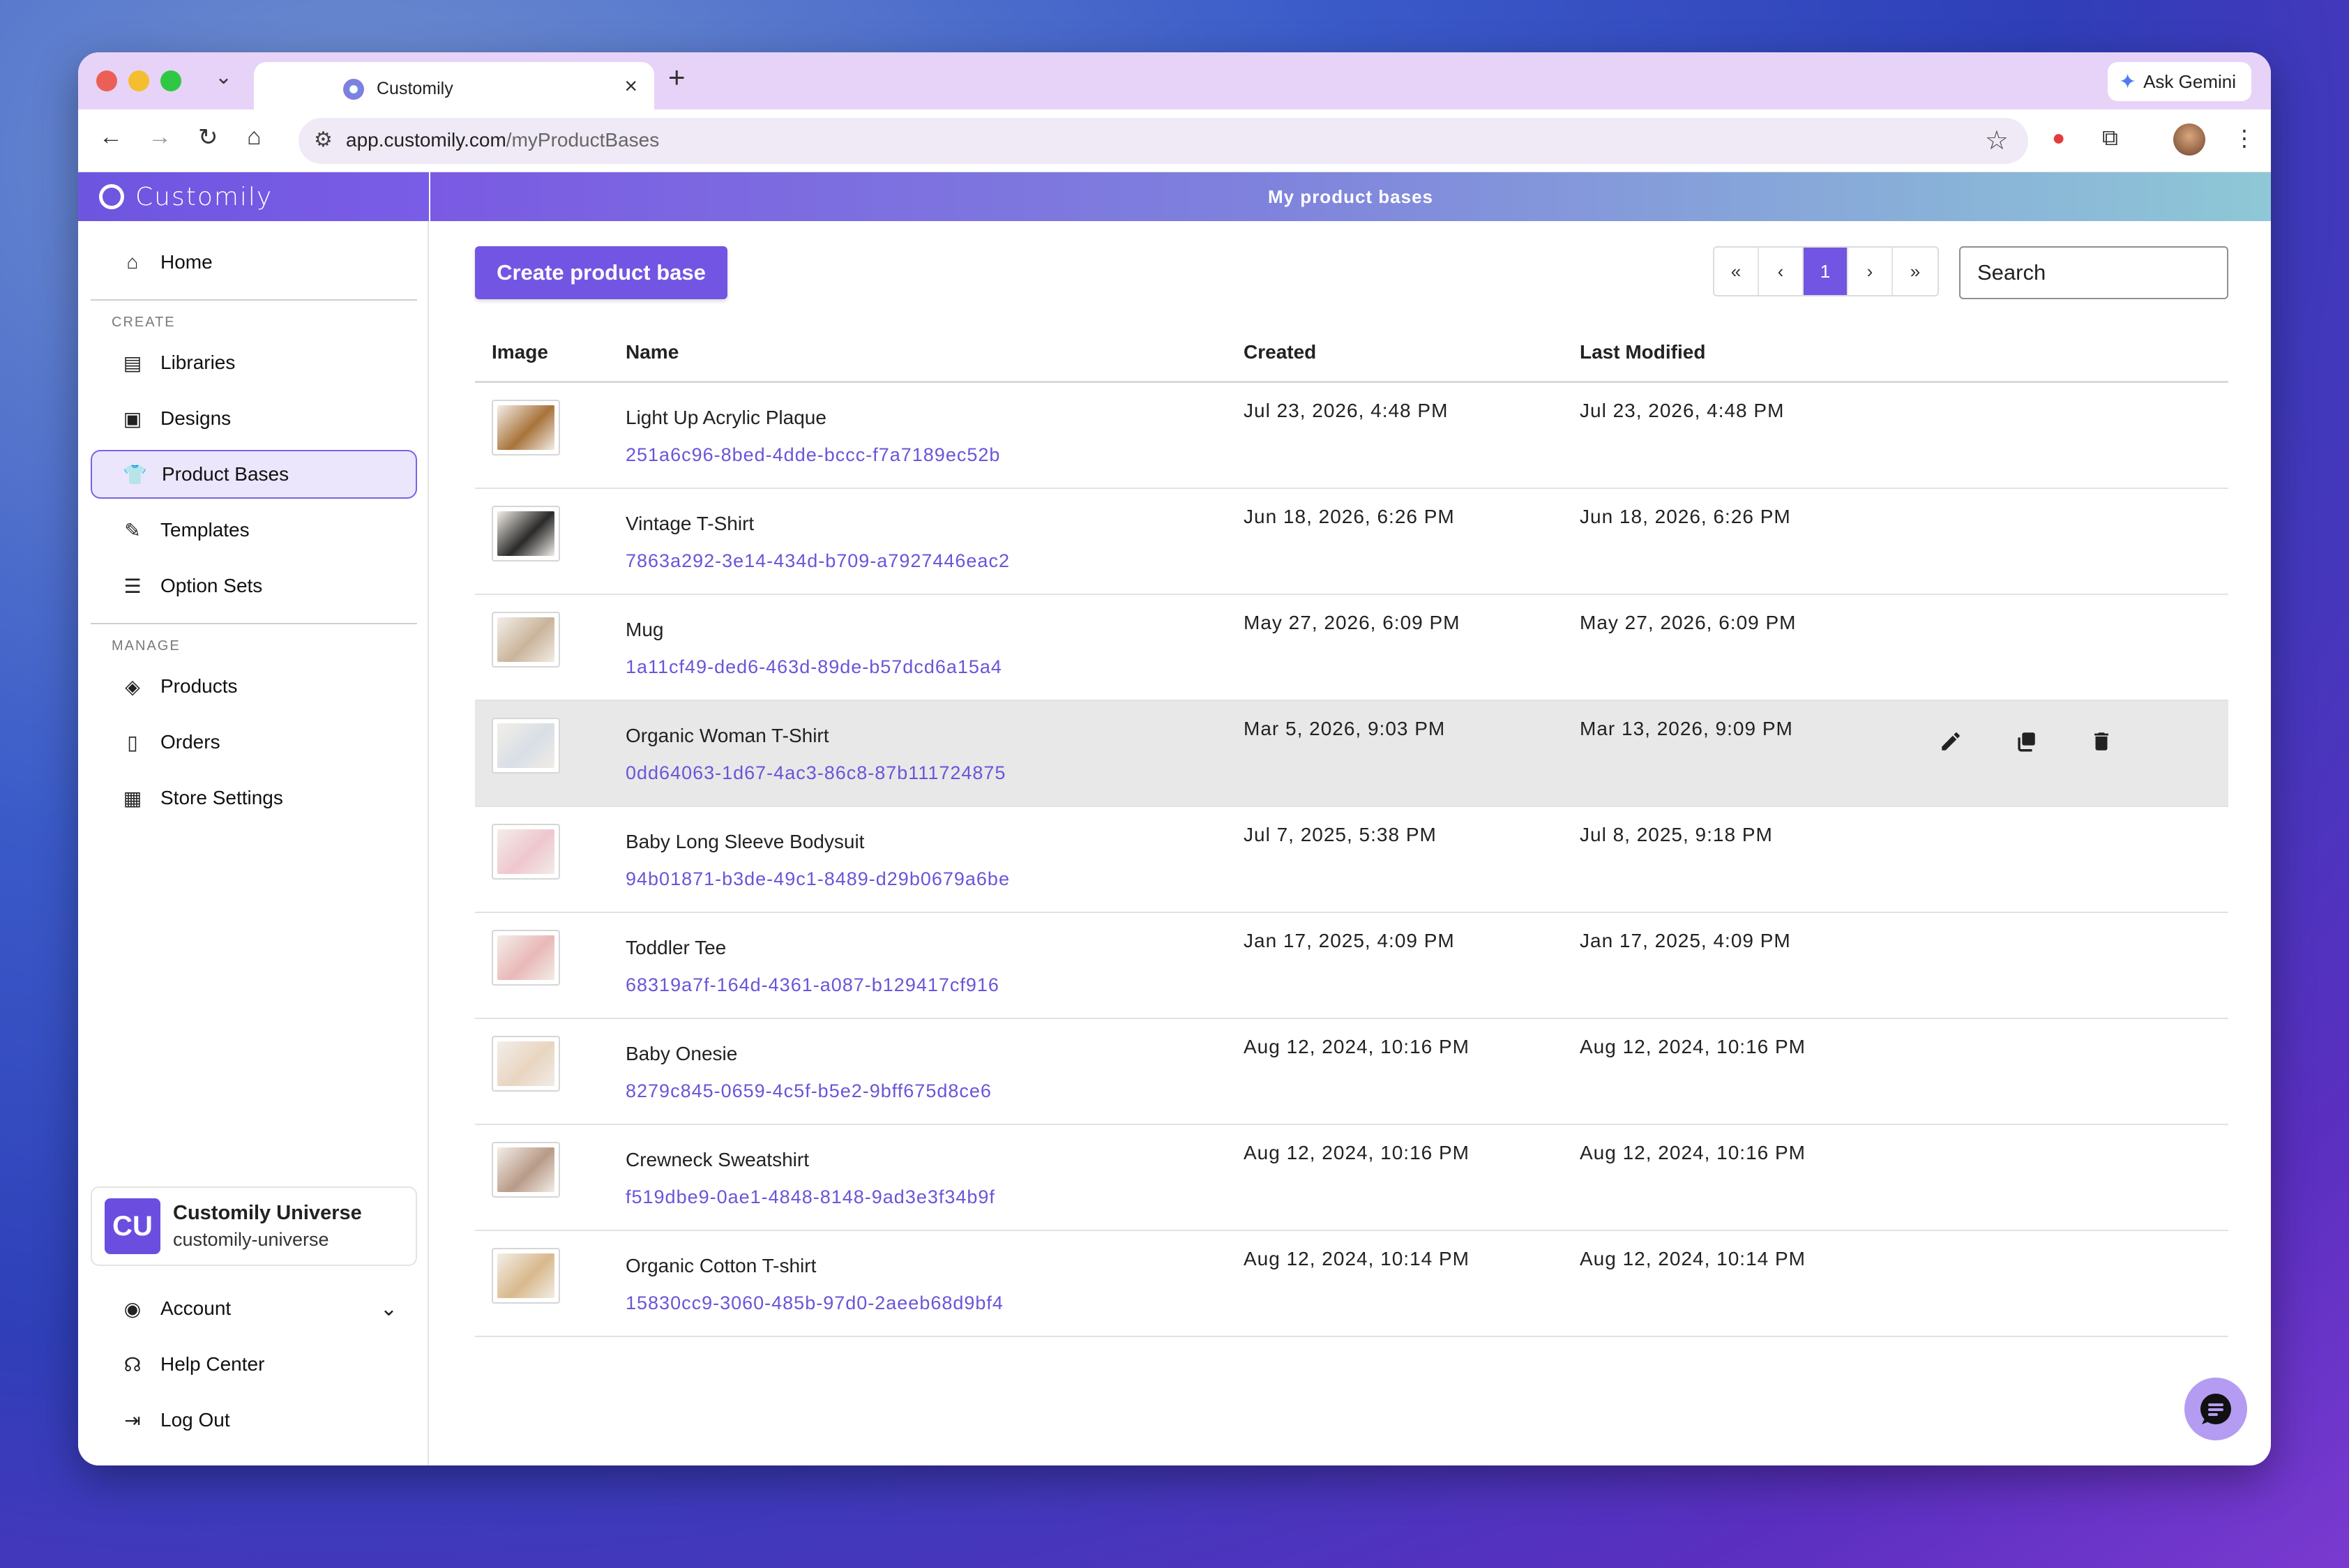 This screenshot has width=2349, height=1568. Describe the element at coordinates (726, 418) in the screenshot. I see `product-name: Light Up Acrylic Plaque` at that location.